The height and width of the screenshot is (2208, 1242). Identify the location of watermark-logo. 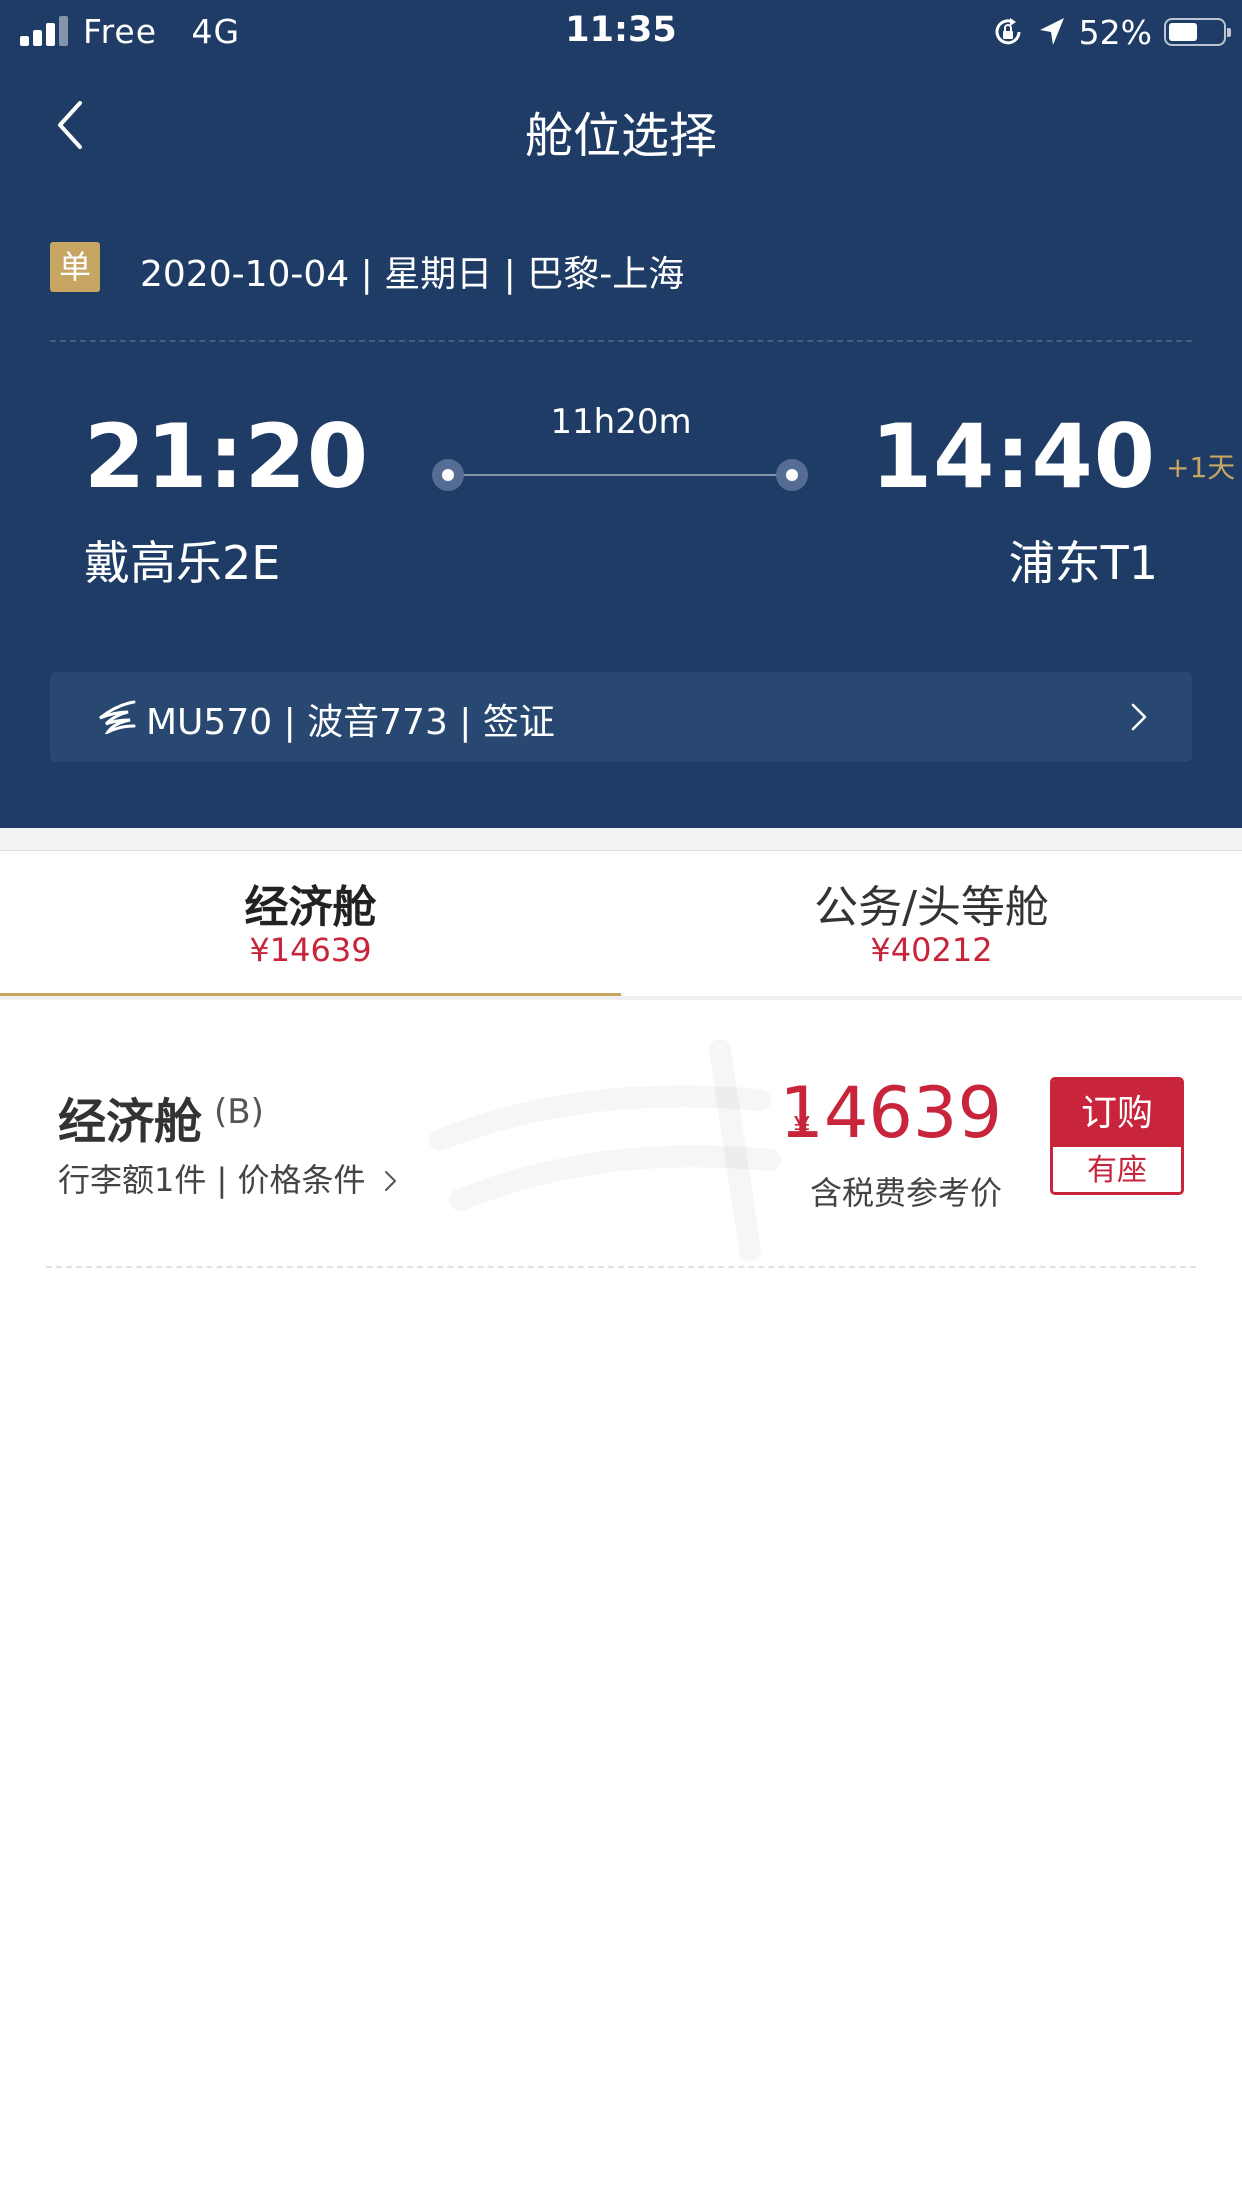
(610, 1150).